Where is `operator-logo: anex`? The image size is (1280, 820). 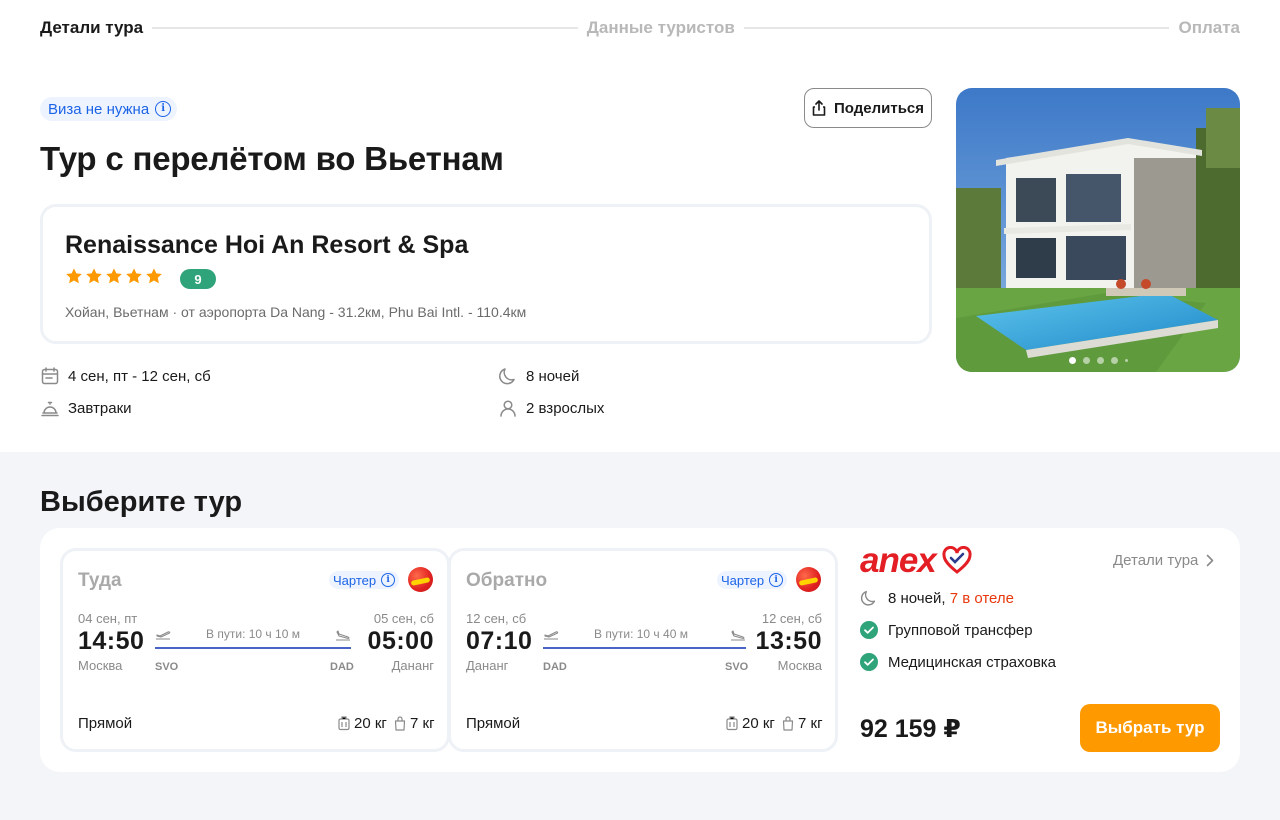 operator-logo: anex is located at coordinates (916, 560).